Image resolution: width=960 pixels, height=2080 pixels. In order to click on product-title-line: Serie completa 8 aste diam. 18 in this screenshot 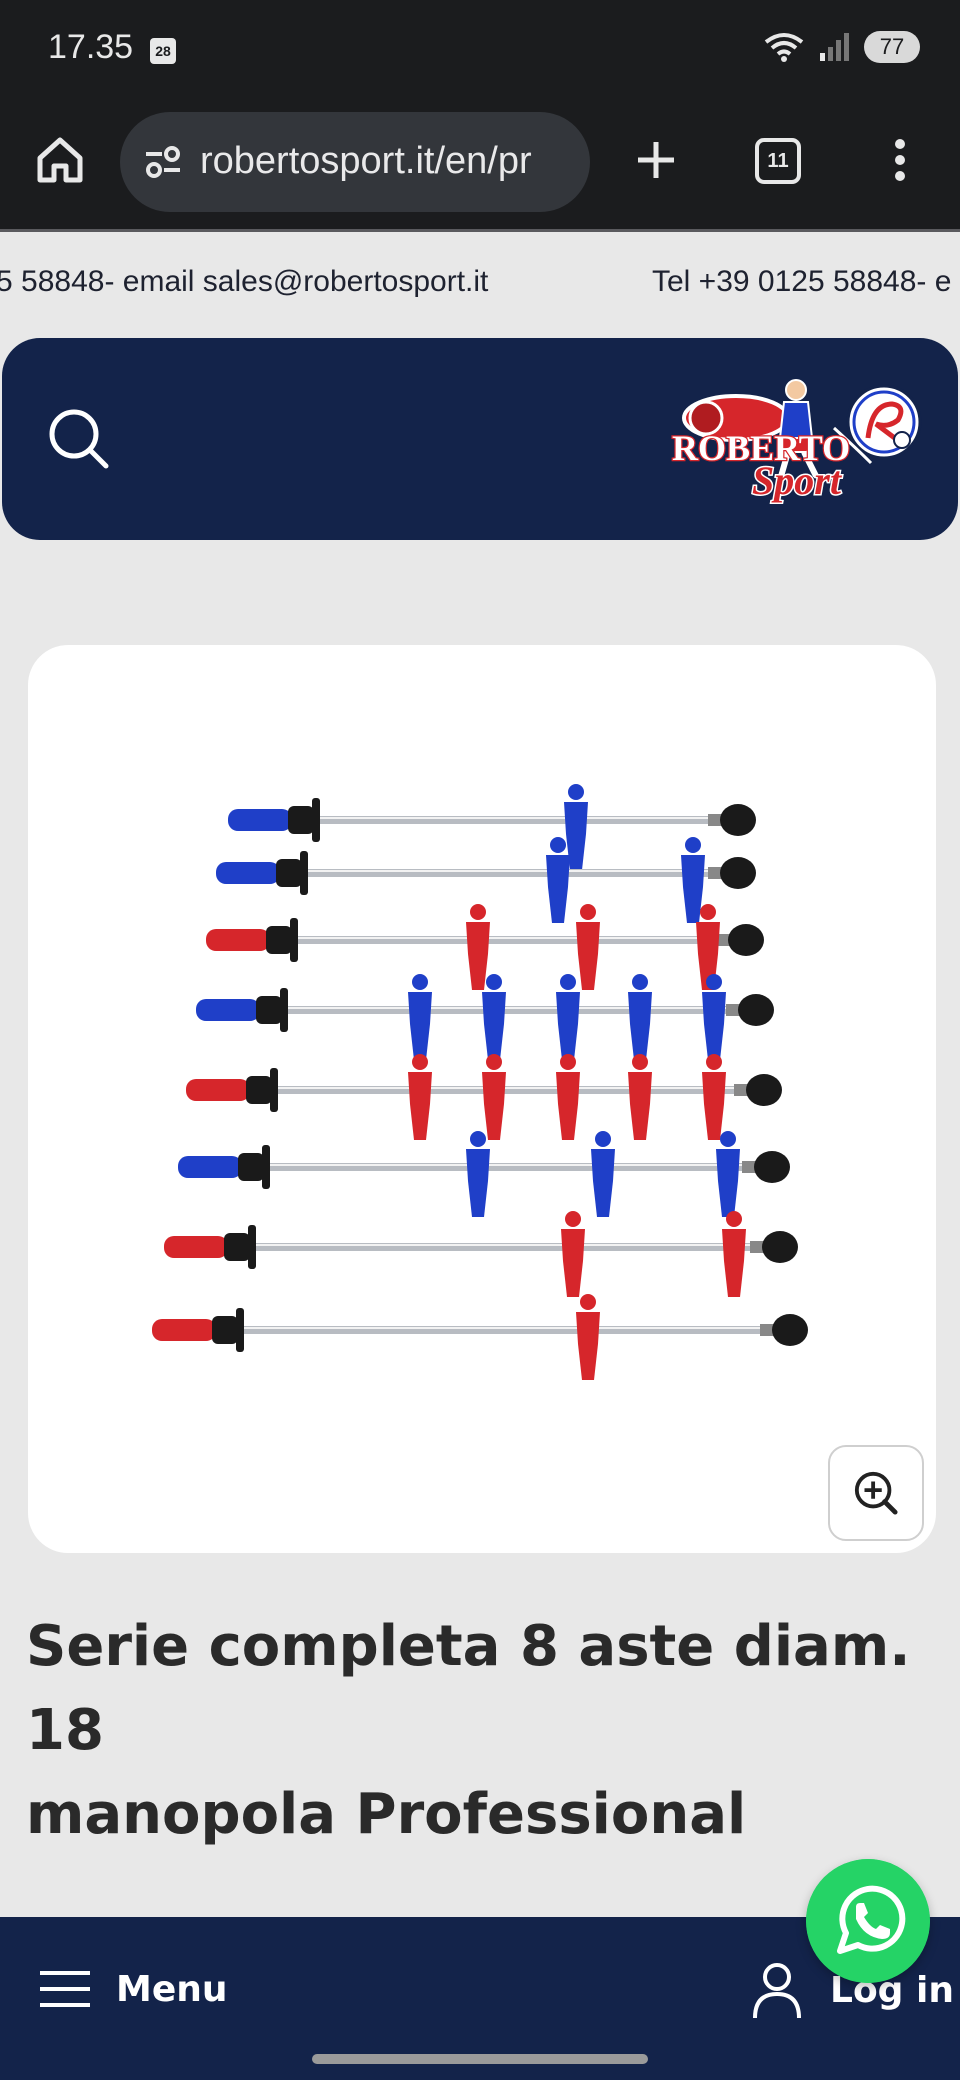, I will do `click(468, 1688)`.